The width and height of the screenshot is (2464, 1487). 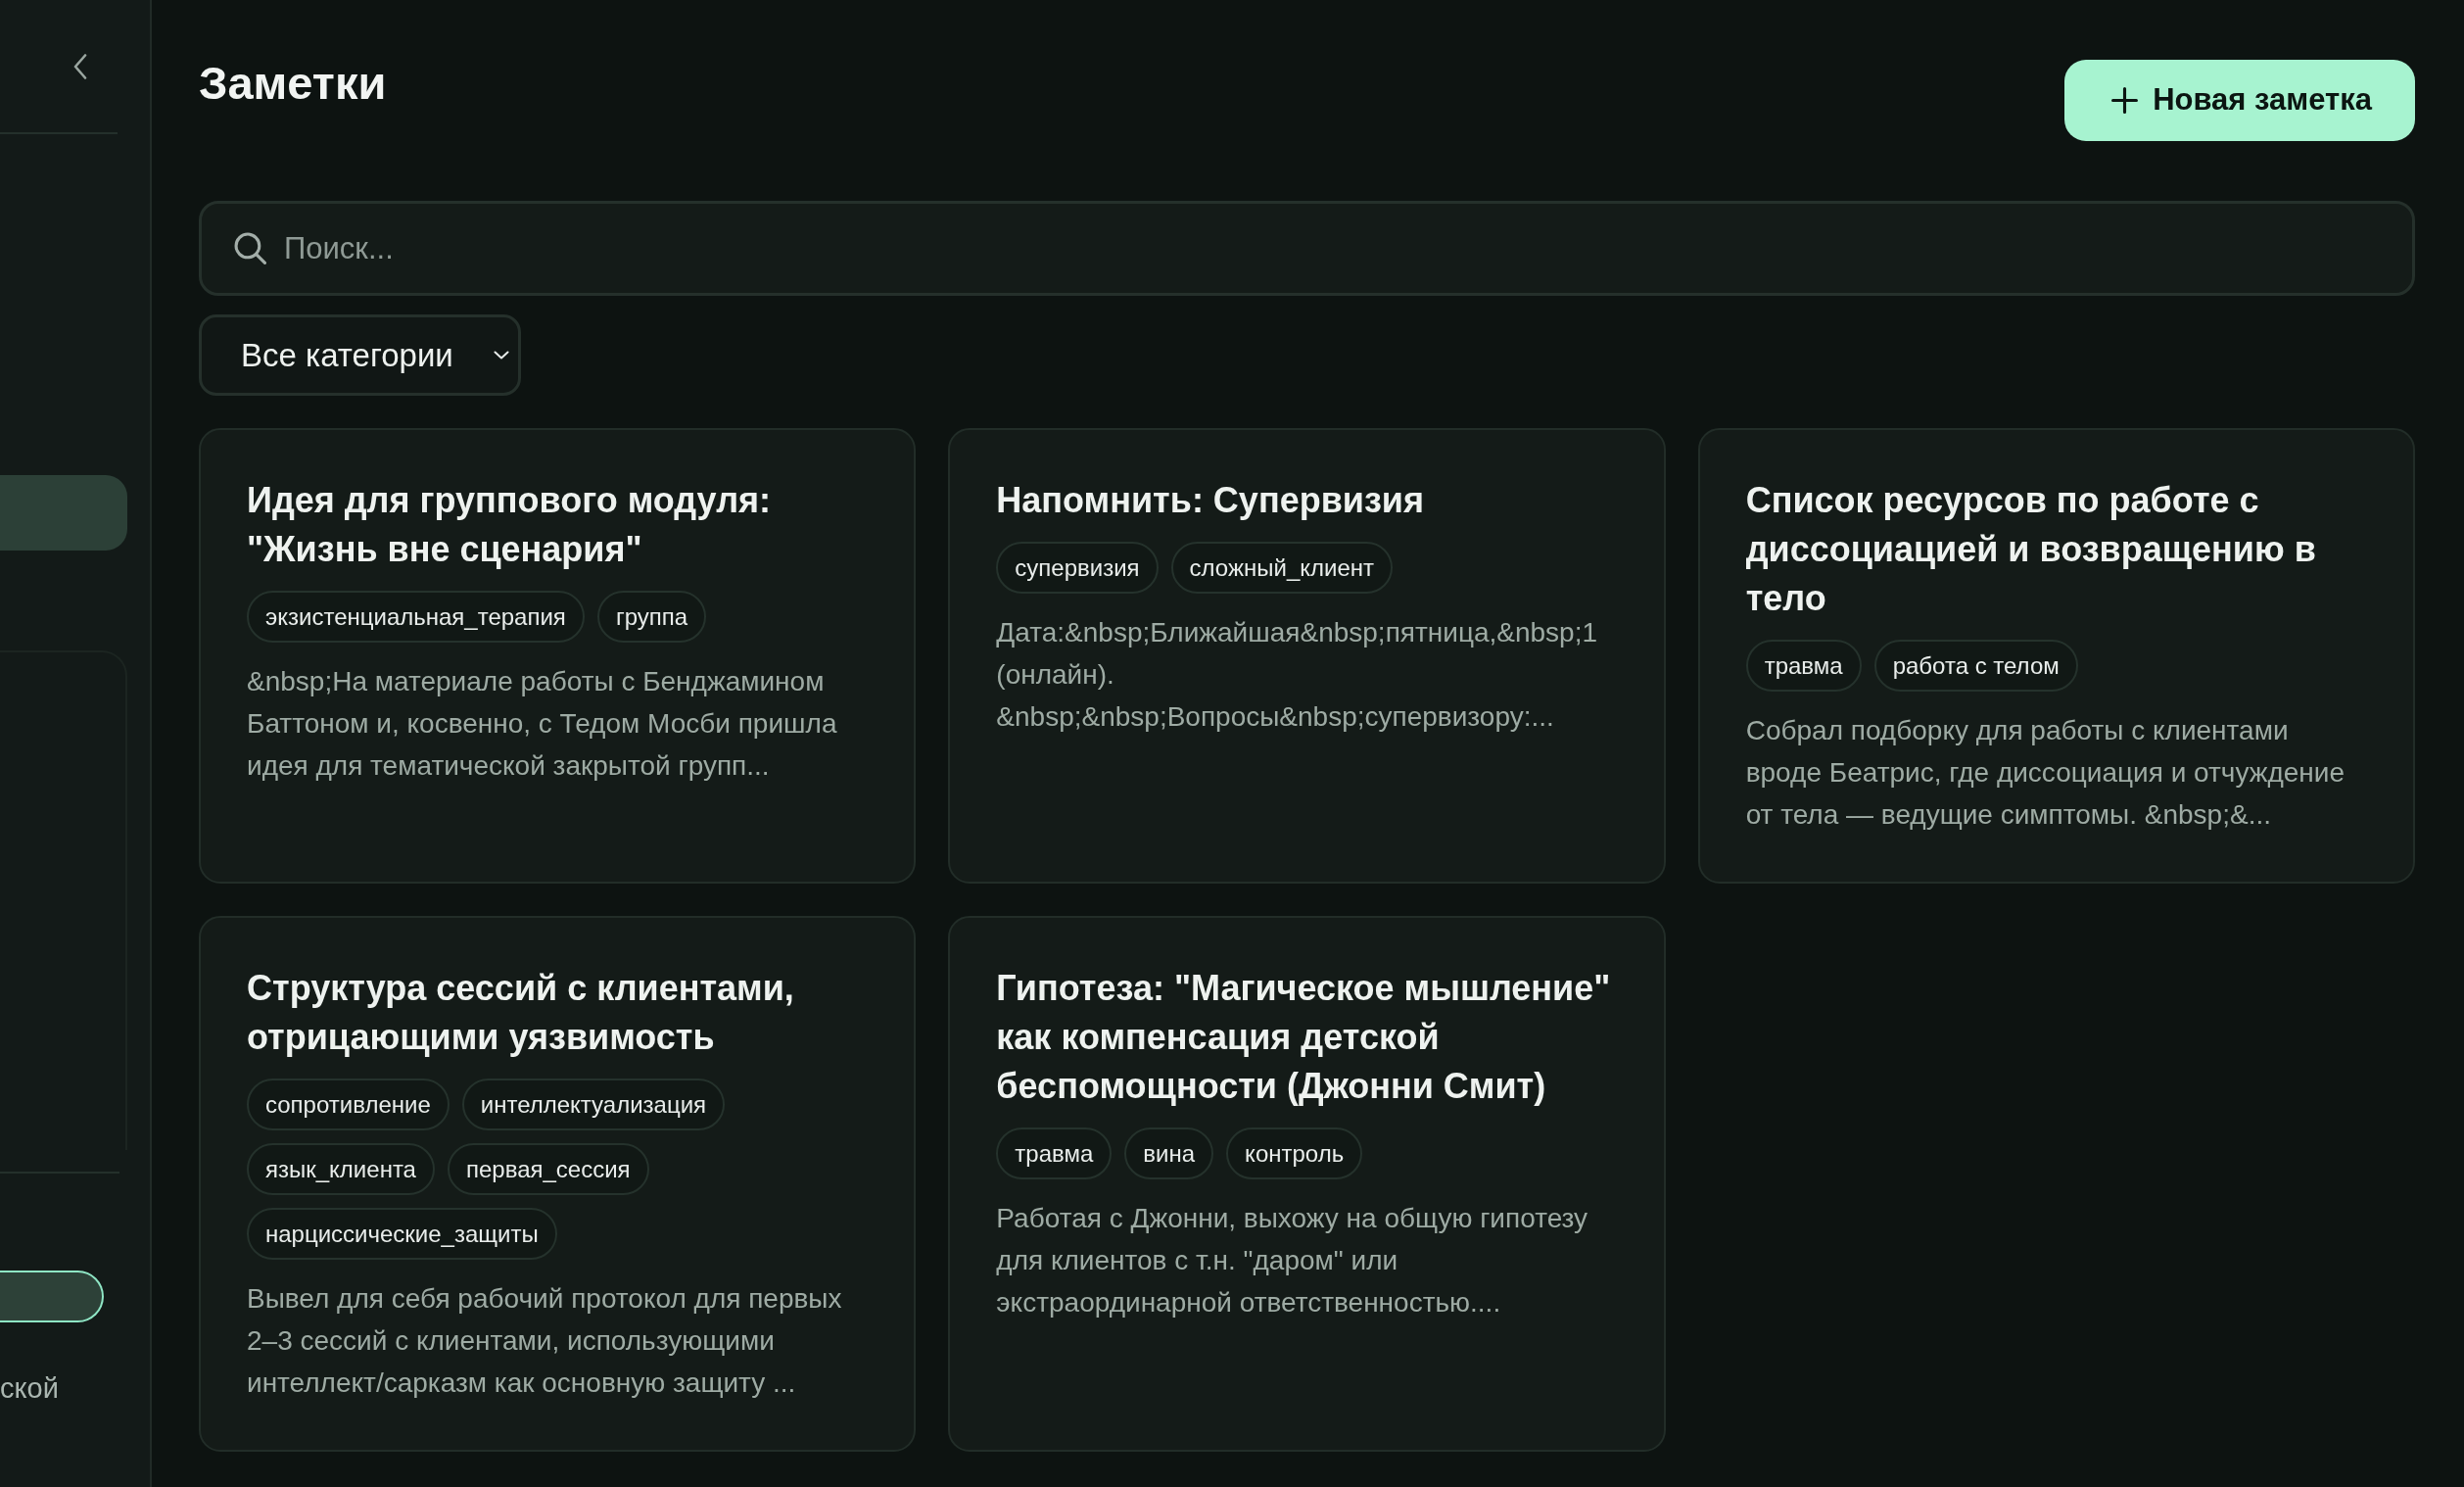 I want to click on note-title: Гипотеза: "Магическое мышление" как компенсация детской беспомощности (Джонни Смит), so click(x=1304, y=1037).